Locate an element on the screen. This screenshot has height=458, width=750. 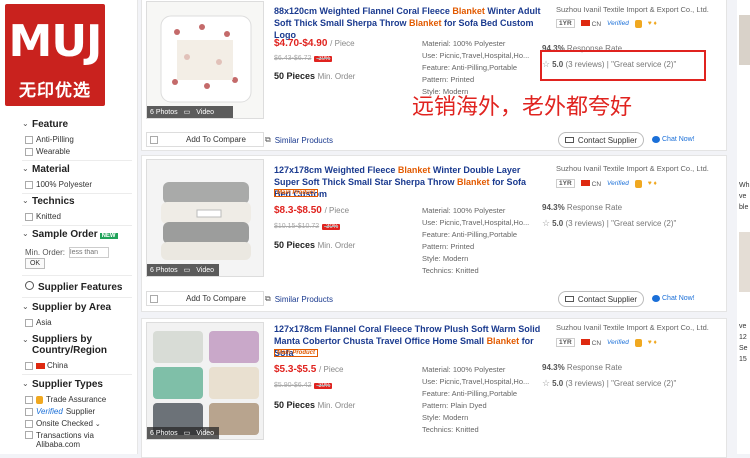
right-column-cropped: Wh ve ble ve 12 Se 15 is located at coordinates (743, 227).